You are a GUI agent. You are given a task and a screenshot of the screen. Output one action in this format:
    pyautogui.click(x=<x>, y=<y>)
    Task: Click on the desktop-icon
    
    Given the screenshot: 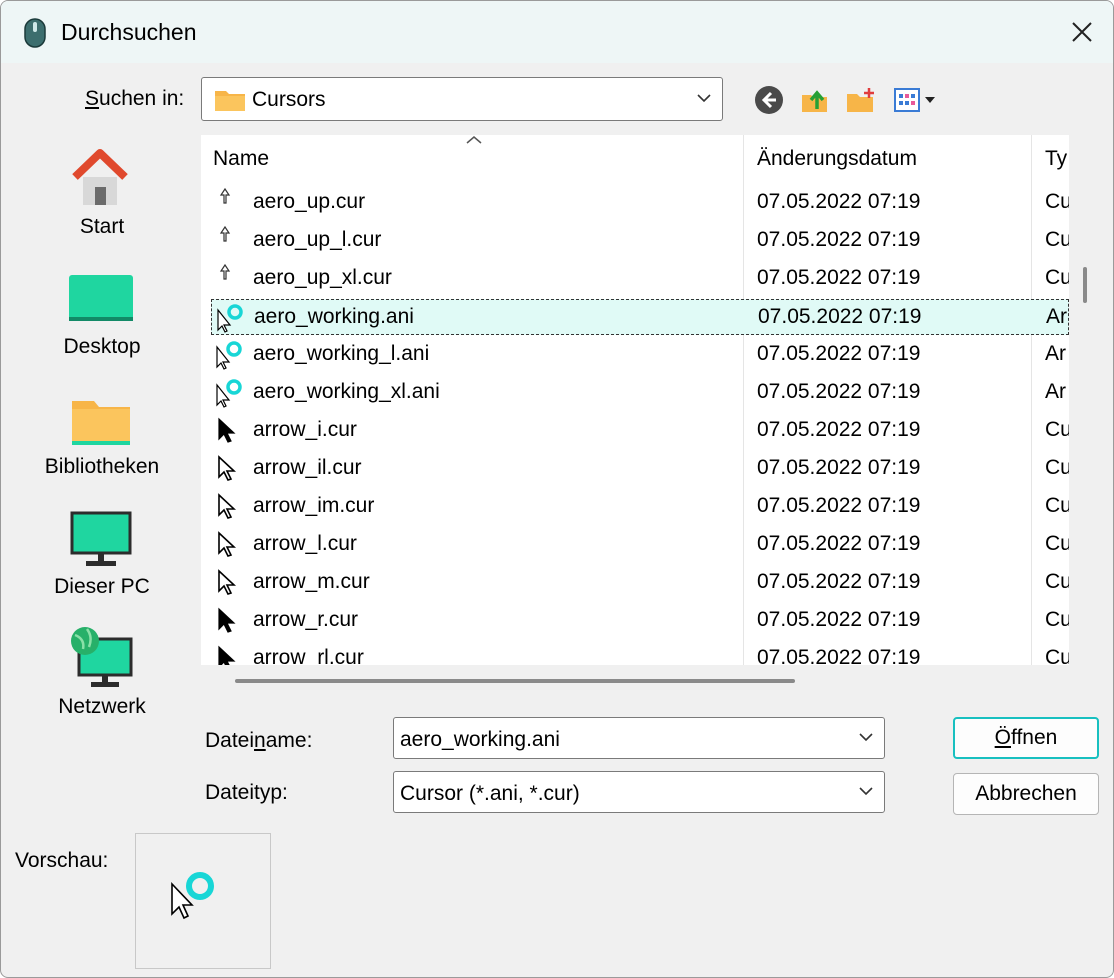 What is the action you would take?
    pyautogui.click(x=101, y=298)
    